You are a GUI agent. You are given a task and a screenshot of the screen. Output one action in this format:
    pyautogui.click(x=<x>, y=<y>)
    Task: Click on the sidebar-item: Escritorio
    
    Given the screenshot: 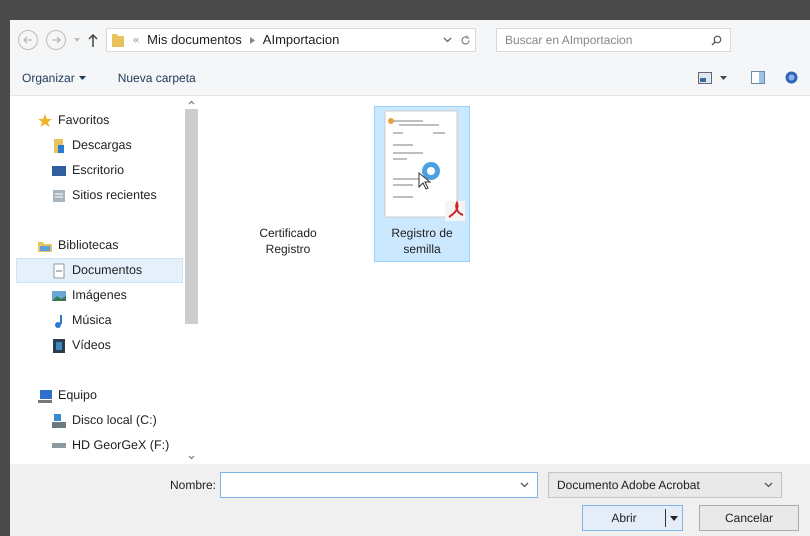 What is the action you would take?
    pyautogui.click(x=109, y=170)
    